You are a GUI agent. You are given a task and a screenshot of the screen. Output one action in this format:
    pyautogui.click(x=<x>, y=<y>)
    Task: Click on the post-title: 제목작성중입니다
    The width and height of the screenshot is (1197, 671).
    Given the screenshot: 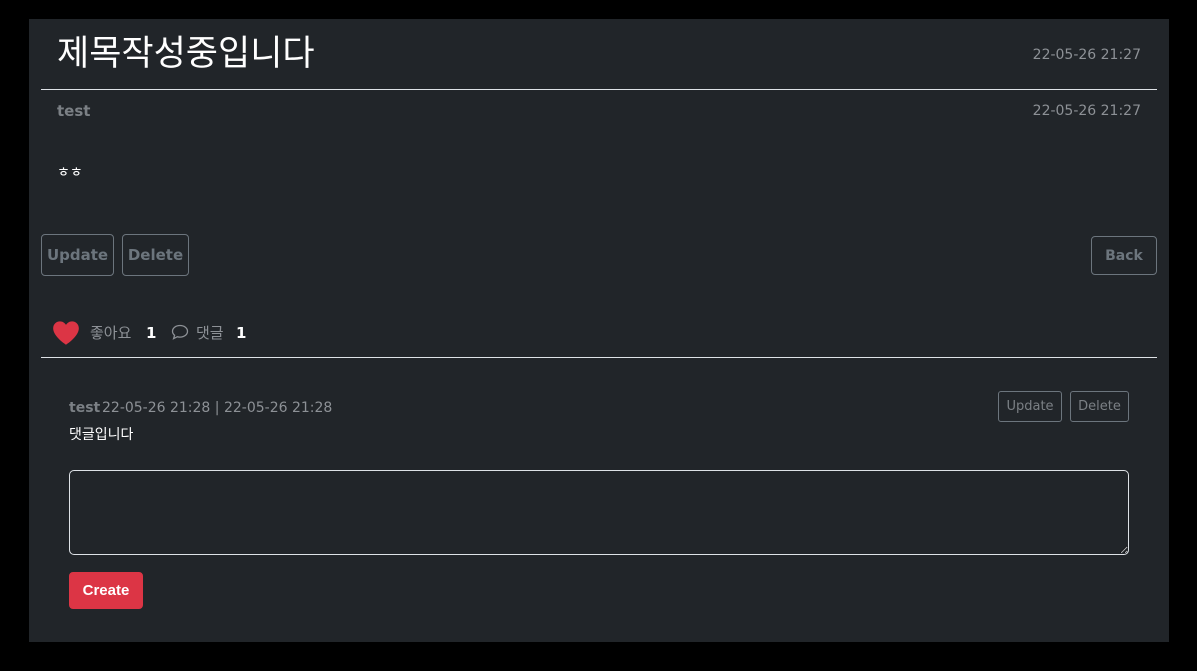 What is the action you would take?
    pyautogui.click(x=186, y=54)
    